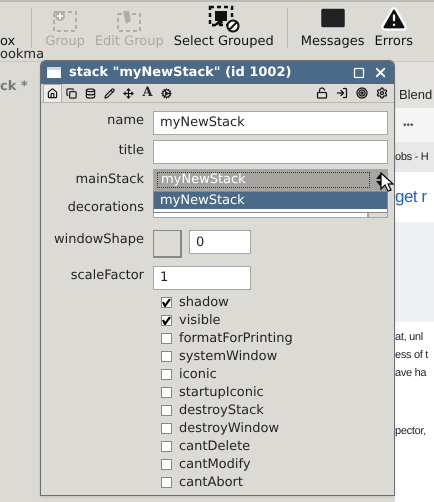  I want to click on menu-dots: •••, so click(408, 125).